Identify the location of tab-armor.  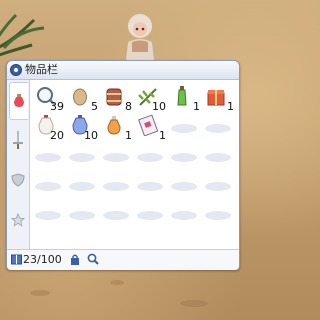
(18, 180).